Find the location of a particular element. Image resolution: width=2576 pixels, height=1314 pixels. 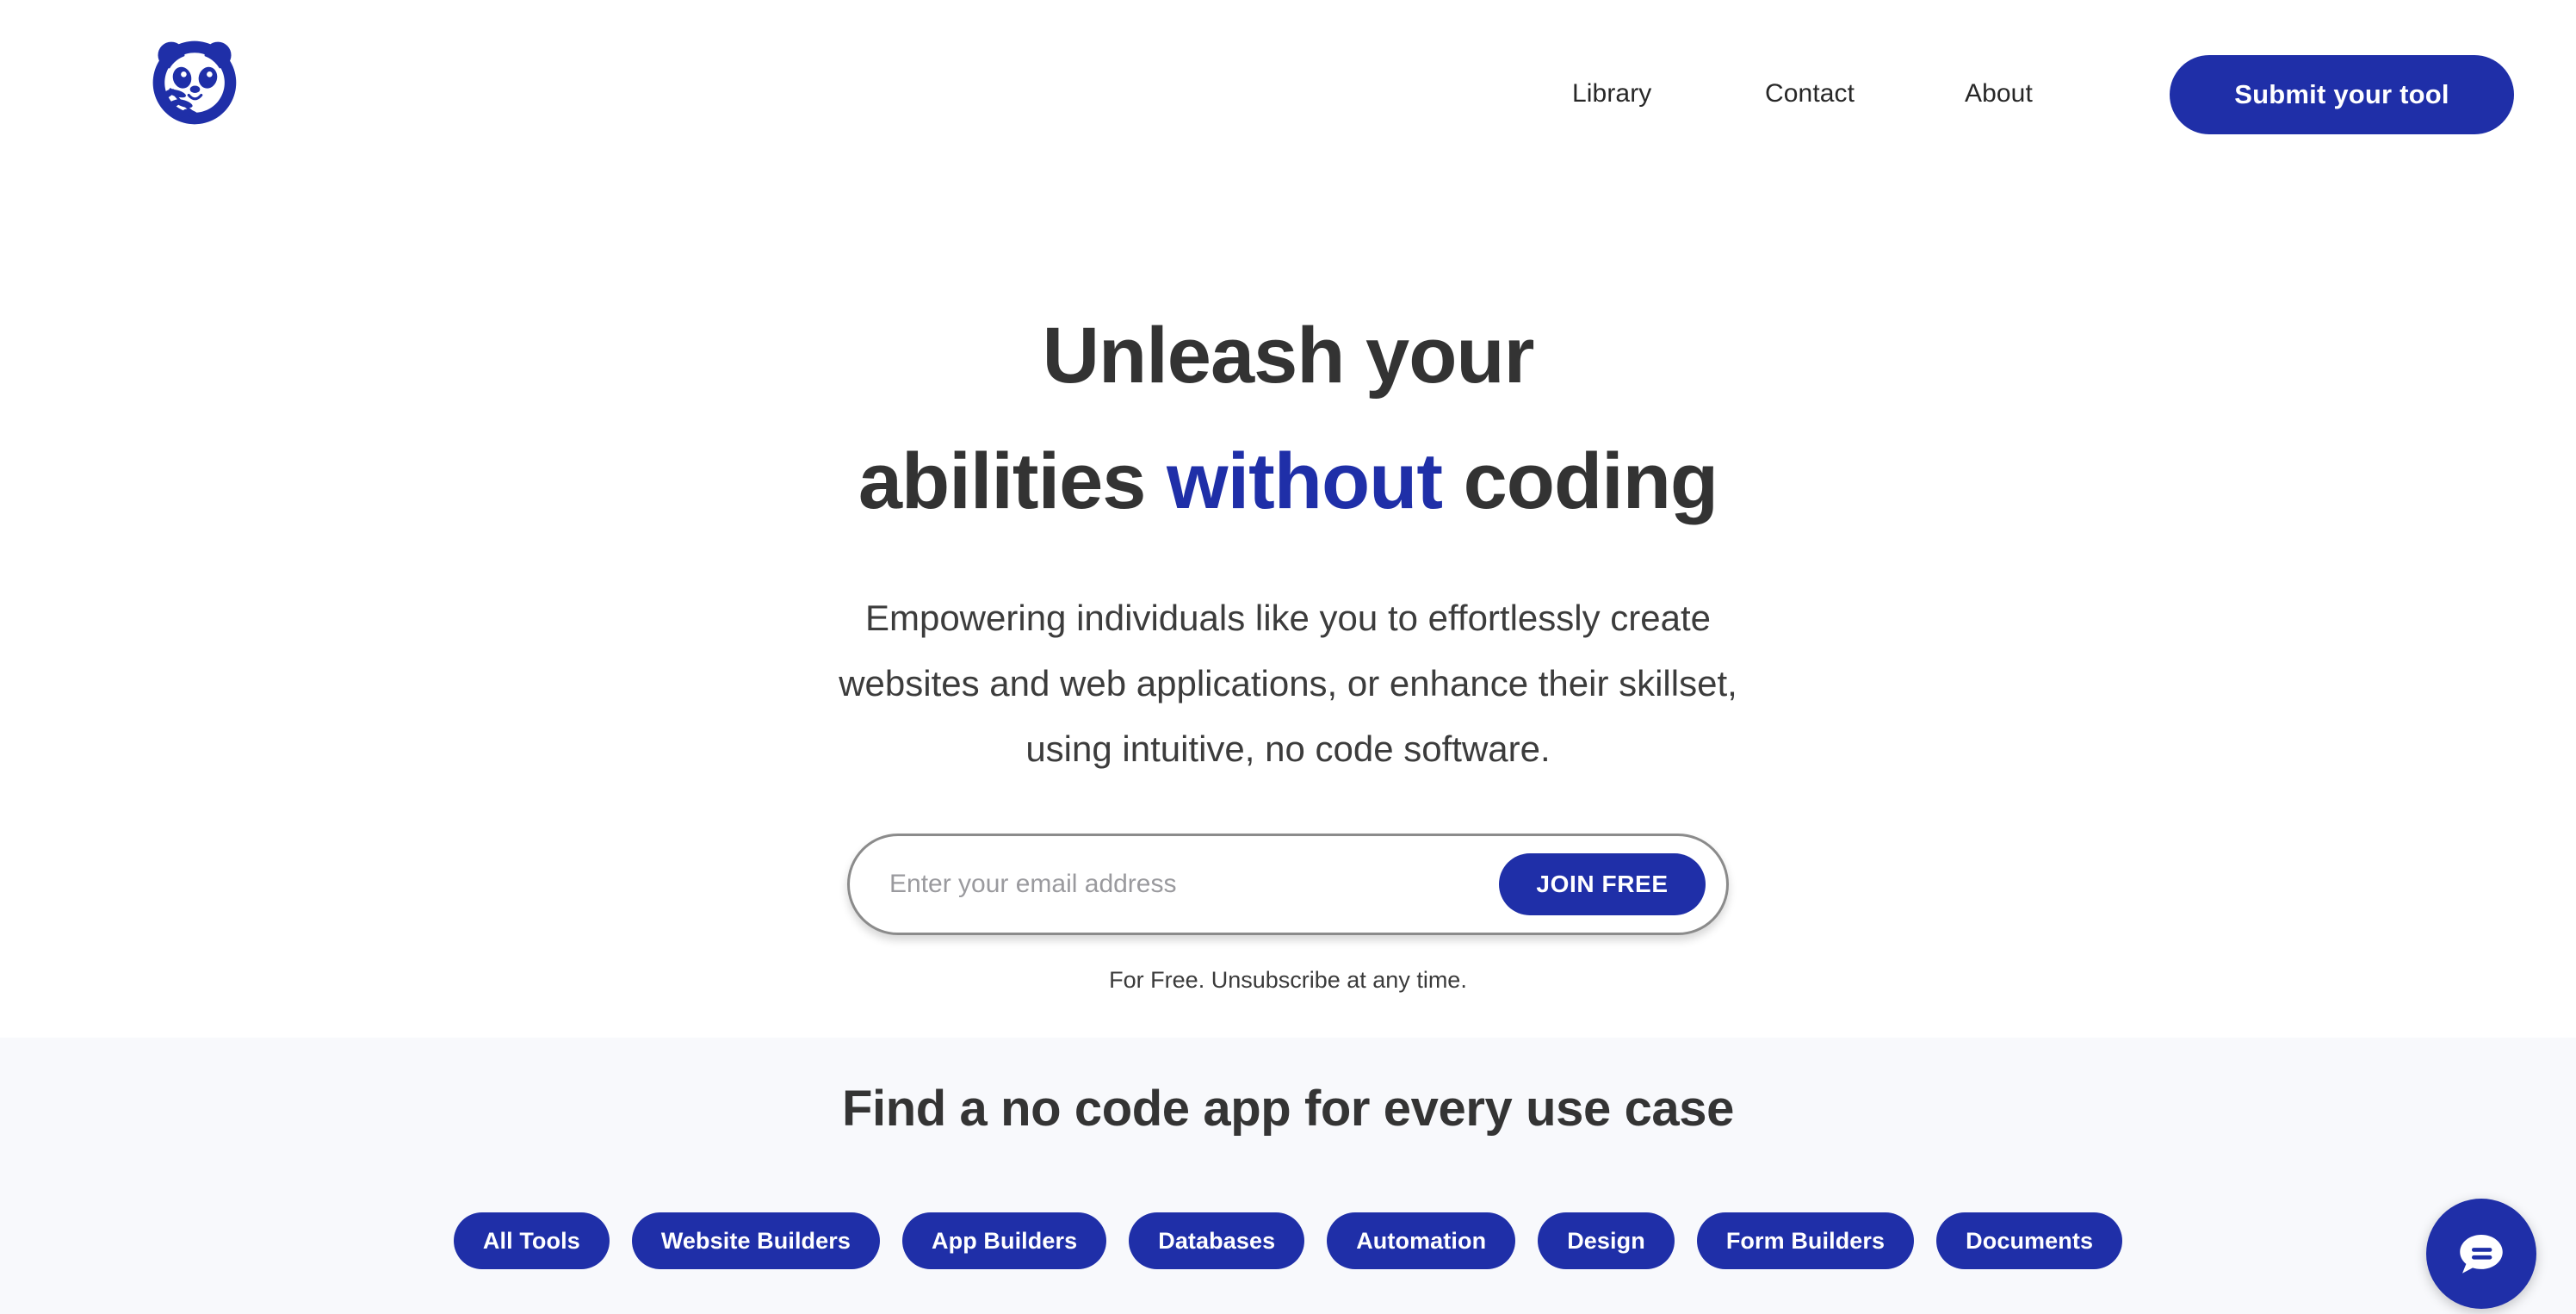

category-pill-documents: Documents is located at coordinates (2029, 1241).